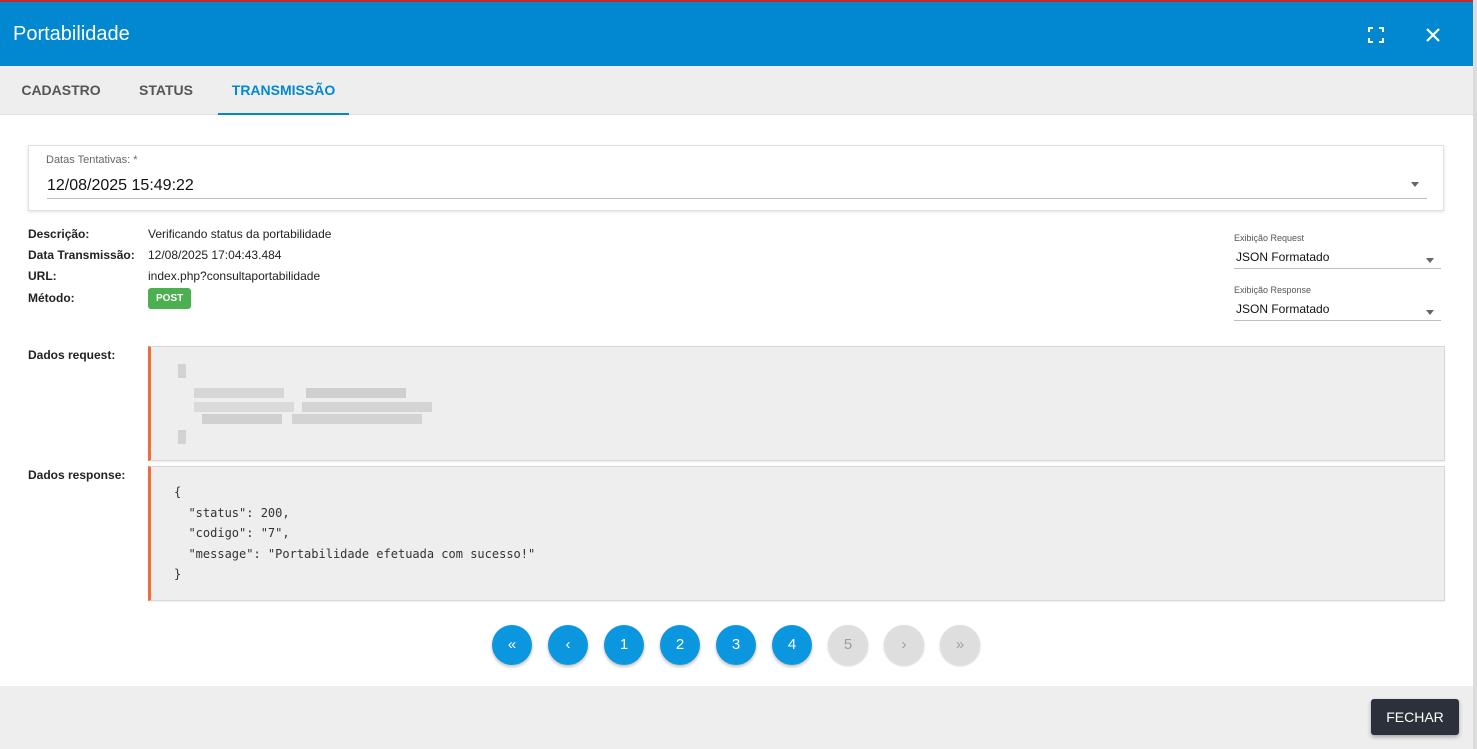  I want to click on request-code-block, so click(796, 403).